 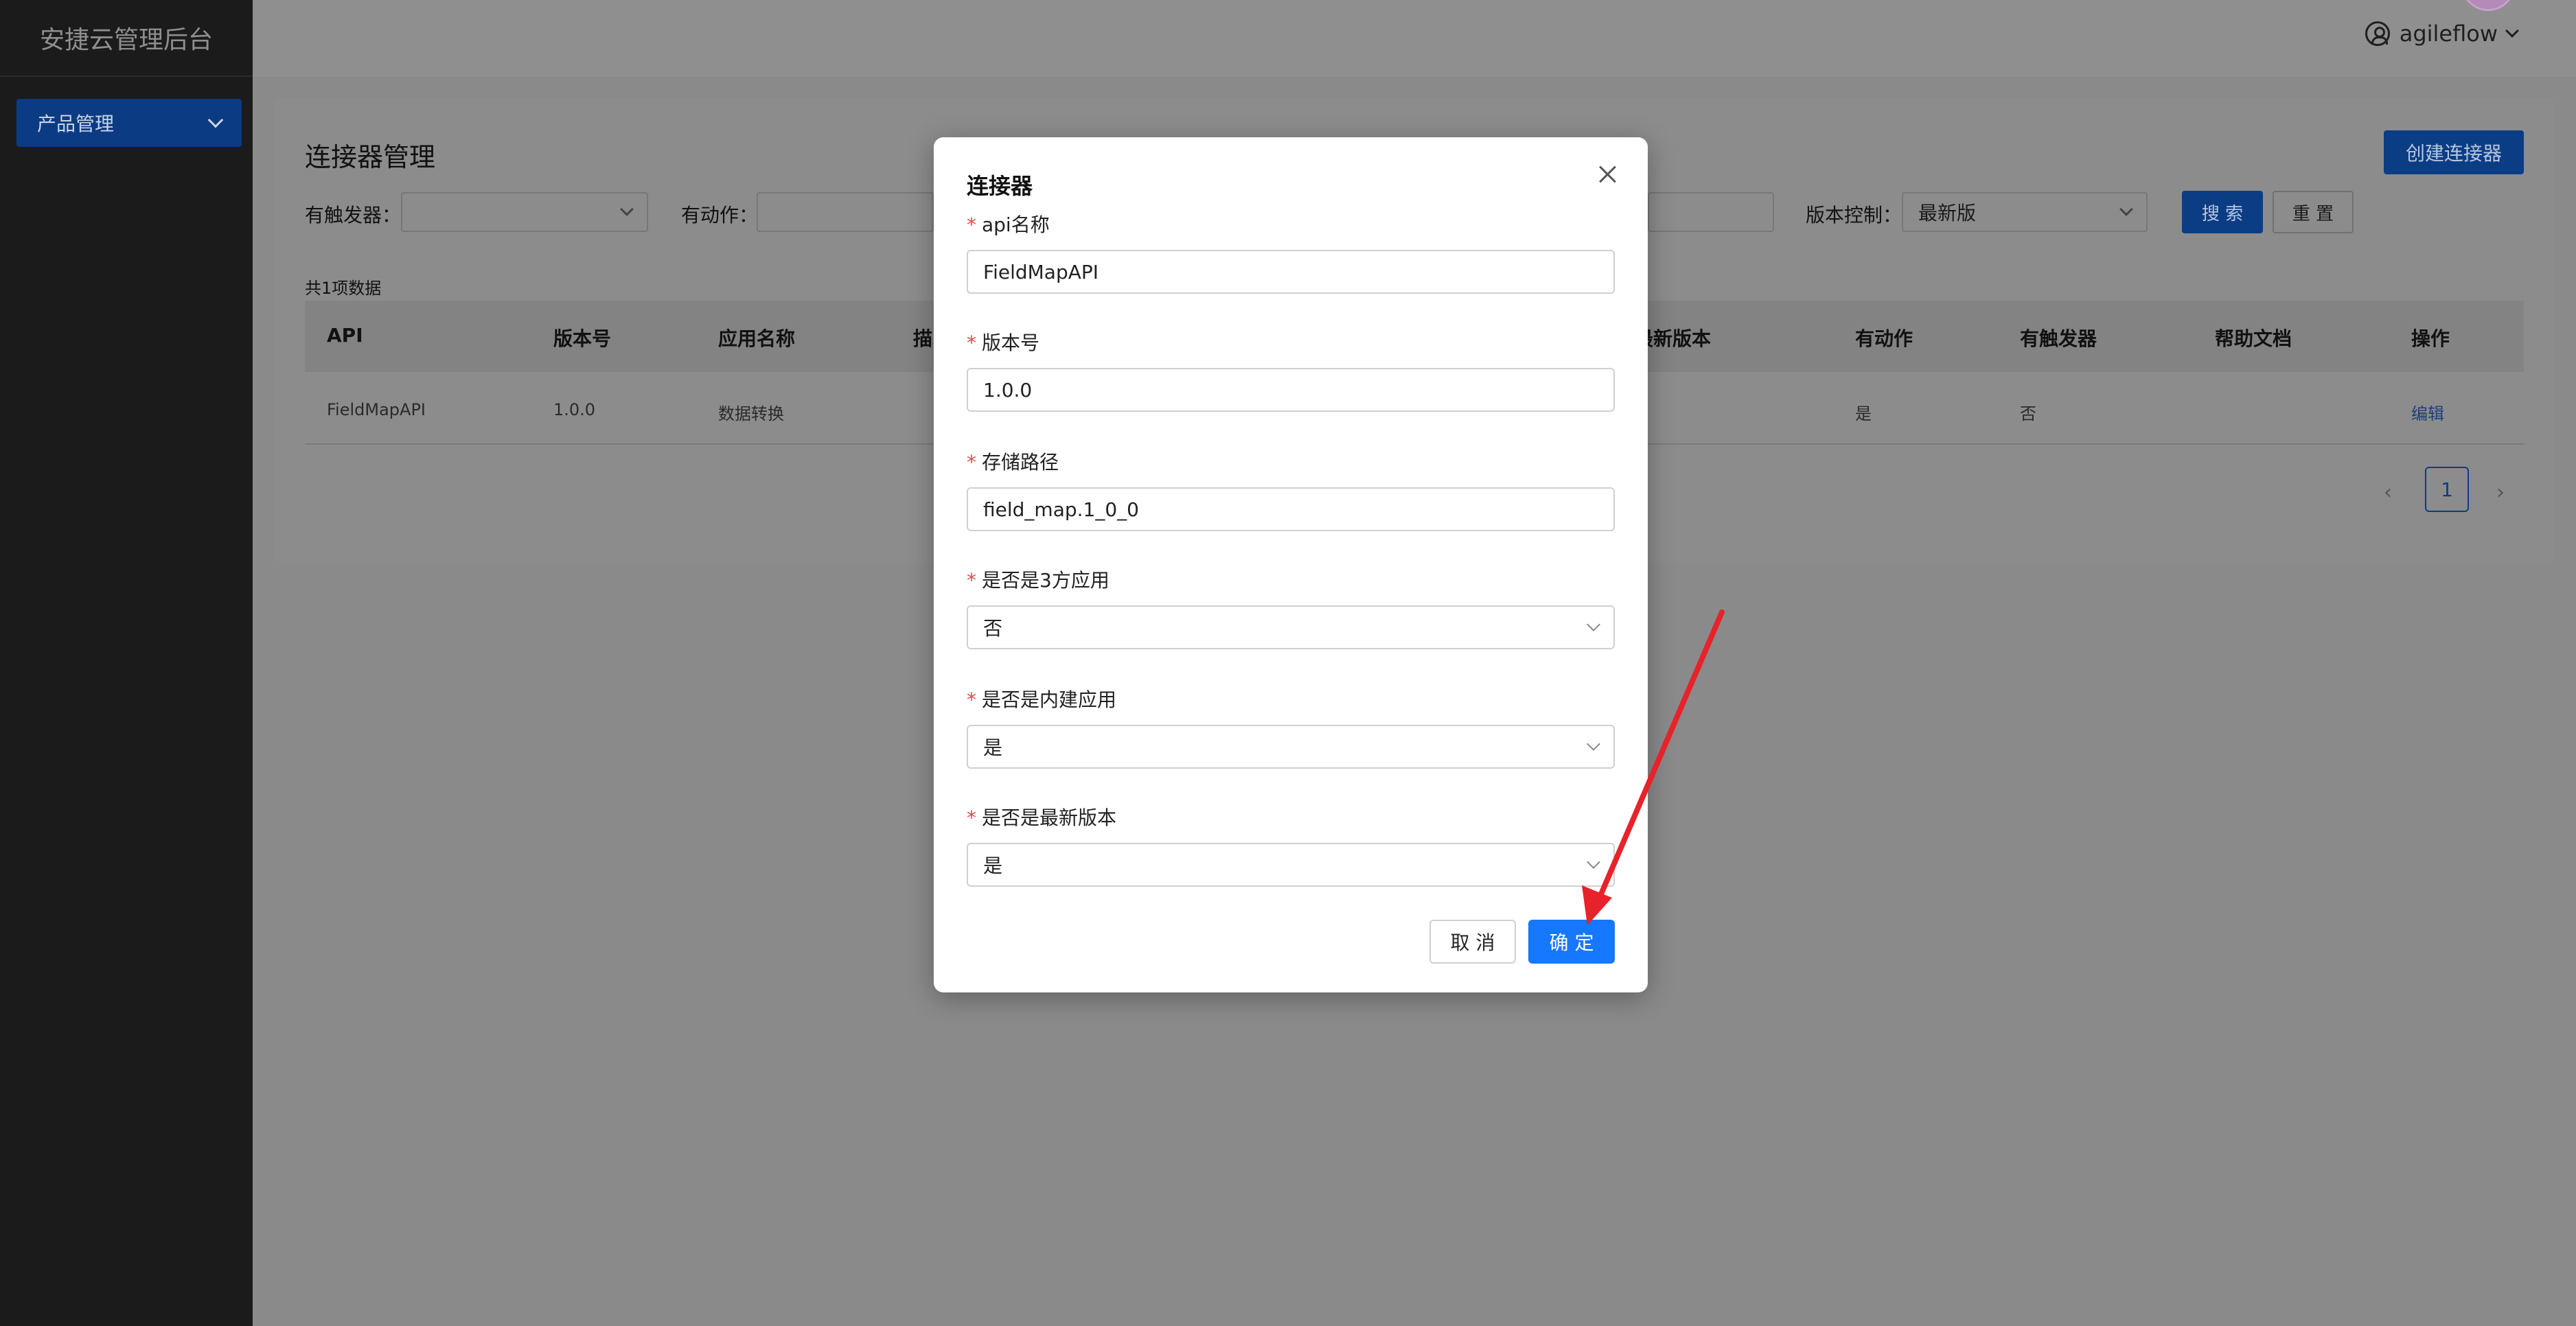 What do you see at coordinates (376, 409) in the screenshot?
I see `table-cell-api: FieldMapAPI` at bounding box center [376, 409].